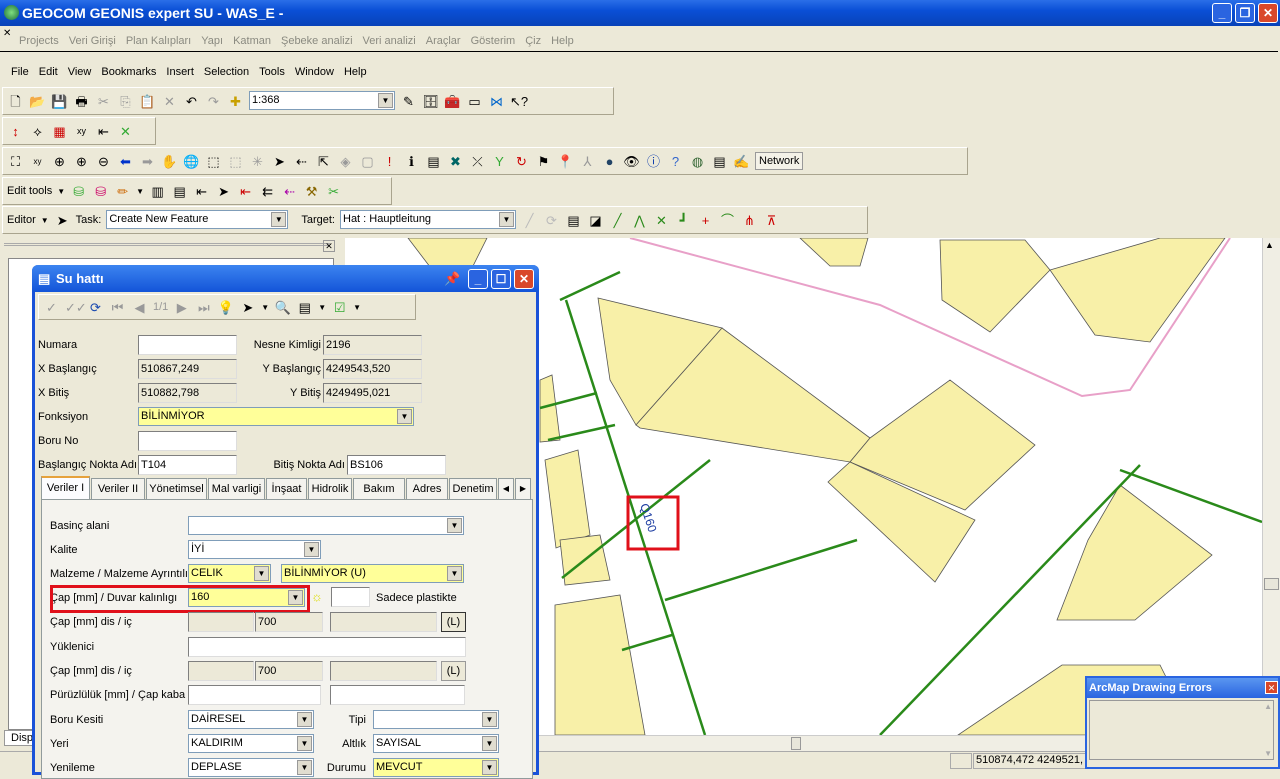 This screenshot has height=779, width=1280. I want to click on clear-selection-icon: ✳, so click(257, 161).